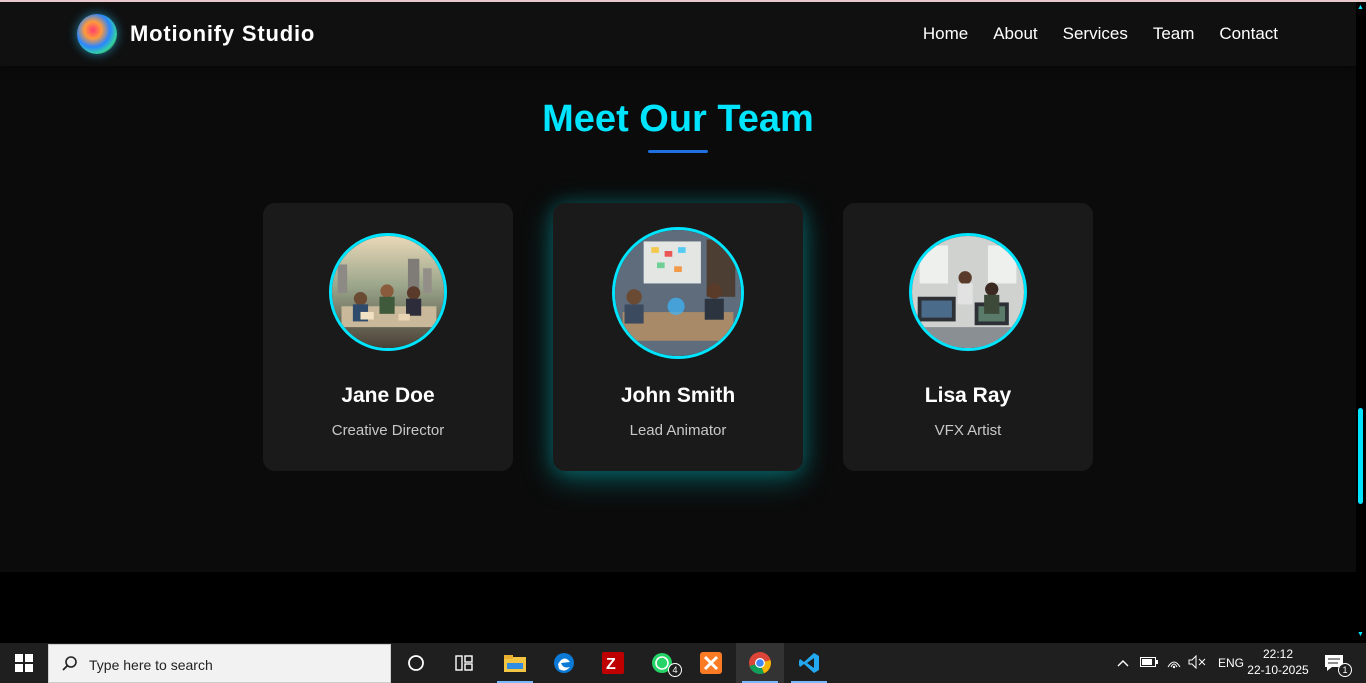 The image size is (1366, 683). I want to click on clock-time: 22:12, so click(1278, 654).